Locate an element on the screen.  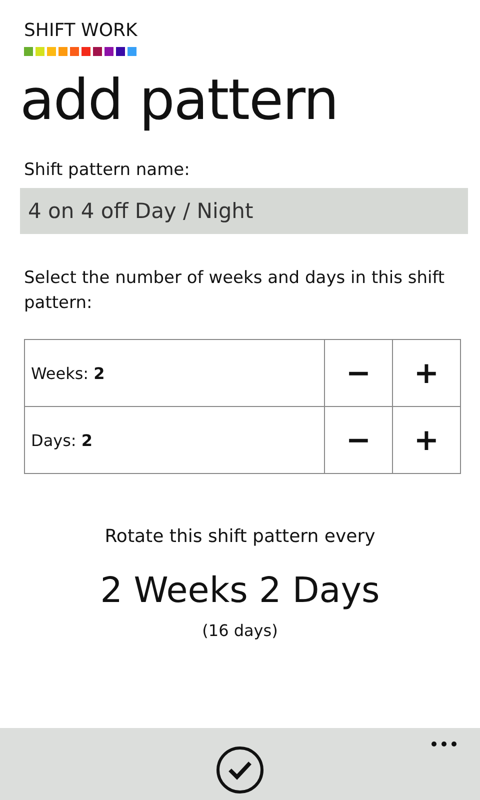
rotate-total: (16 days) is located at coordinates (240, 630).